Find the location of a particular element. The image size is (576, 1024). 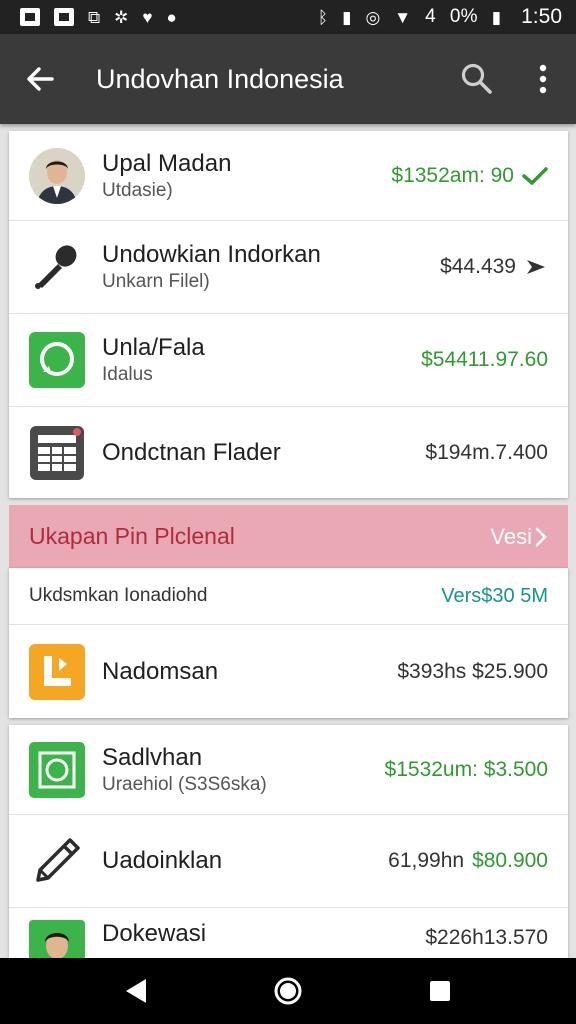

nav-recents-icon is located at coordinates (440, 991).